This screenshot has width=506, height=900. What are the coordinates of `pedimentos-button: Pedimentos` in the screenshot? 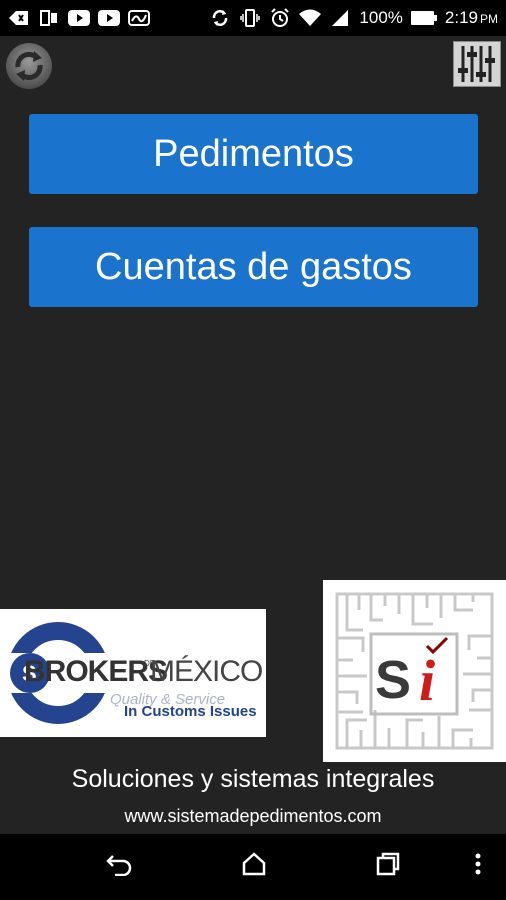 It's located at (253, 154).